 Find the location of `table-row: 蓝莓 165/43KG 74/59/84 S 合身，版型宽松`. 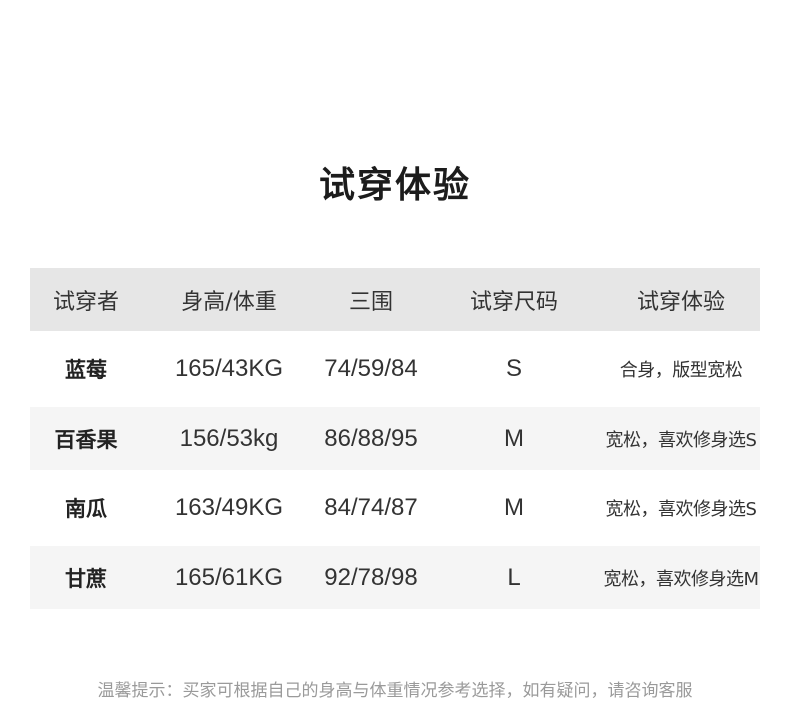

table-row: 蓝莓 165/43KG 74/59/84 S 合身，版型宽松 is located at coordinates (395, 369).